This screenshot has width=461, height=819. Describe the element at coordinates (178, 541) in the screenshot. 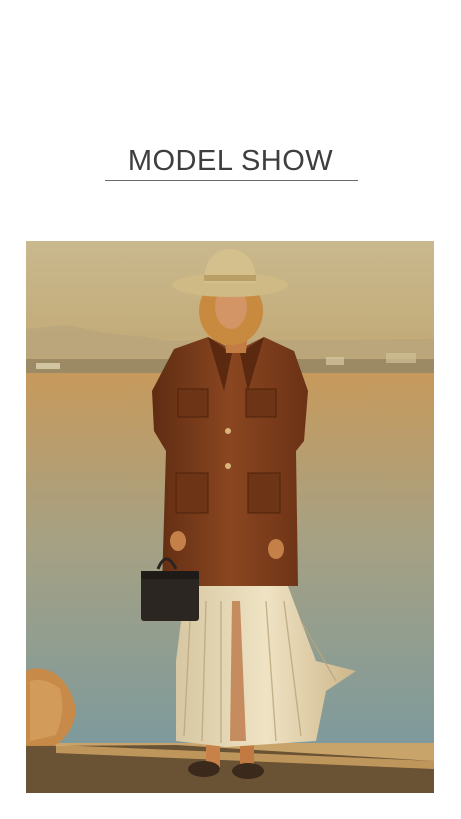

I see `left-hand` at that location.